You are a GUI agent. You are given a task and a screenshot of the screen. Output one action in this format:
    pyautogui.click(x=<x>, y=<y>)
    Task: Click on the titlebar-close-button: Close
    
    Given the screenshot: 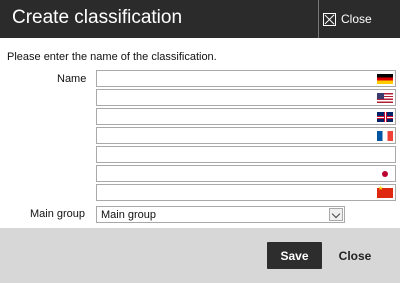 What is the action you would take?
    pyautogui.click(x=361, y=19)
    